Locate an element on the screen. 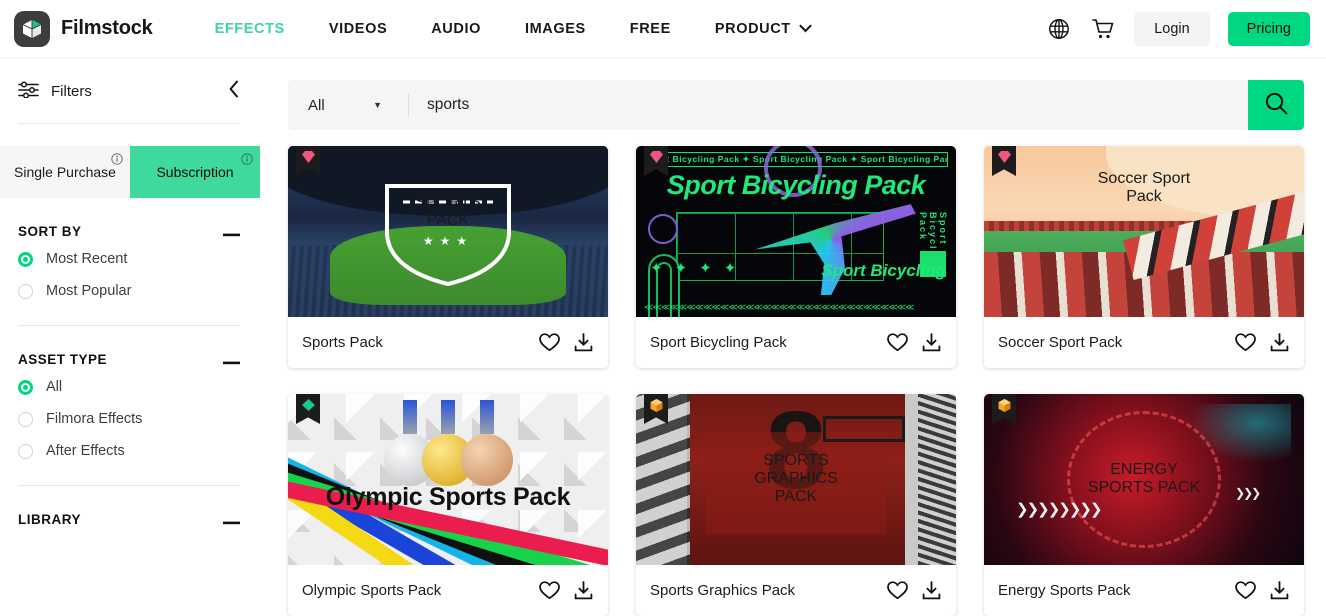 The width and height of the screenshot is (1326, 616). result-card: Soccer Sport Pack Soccer Sport Pack is located at coordinates (1144, 257).